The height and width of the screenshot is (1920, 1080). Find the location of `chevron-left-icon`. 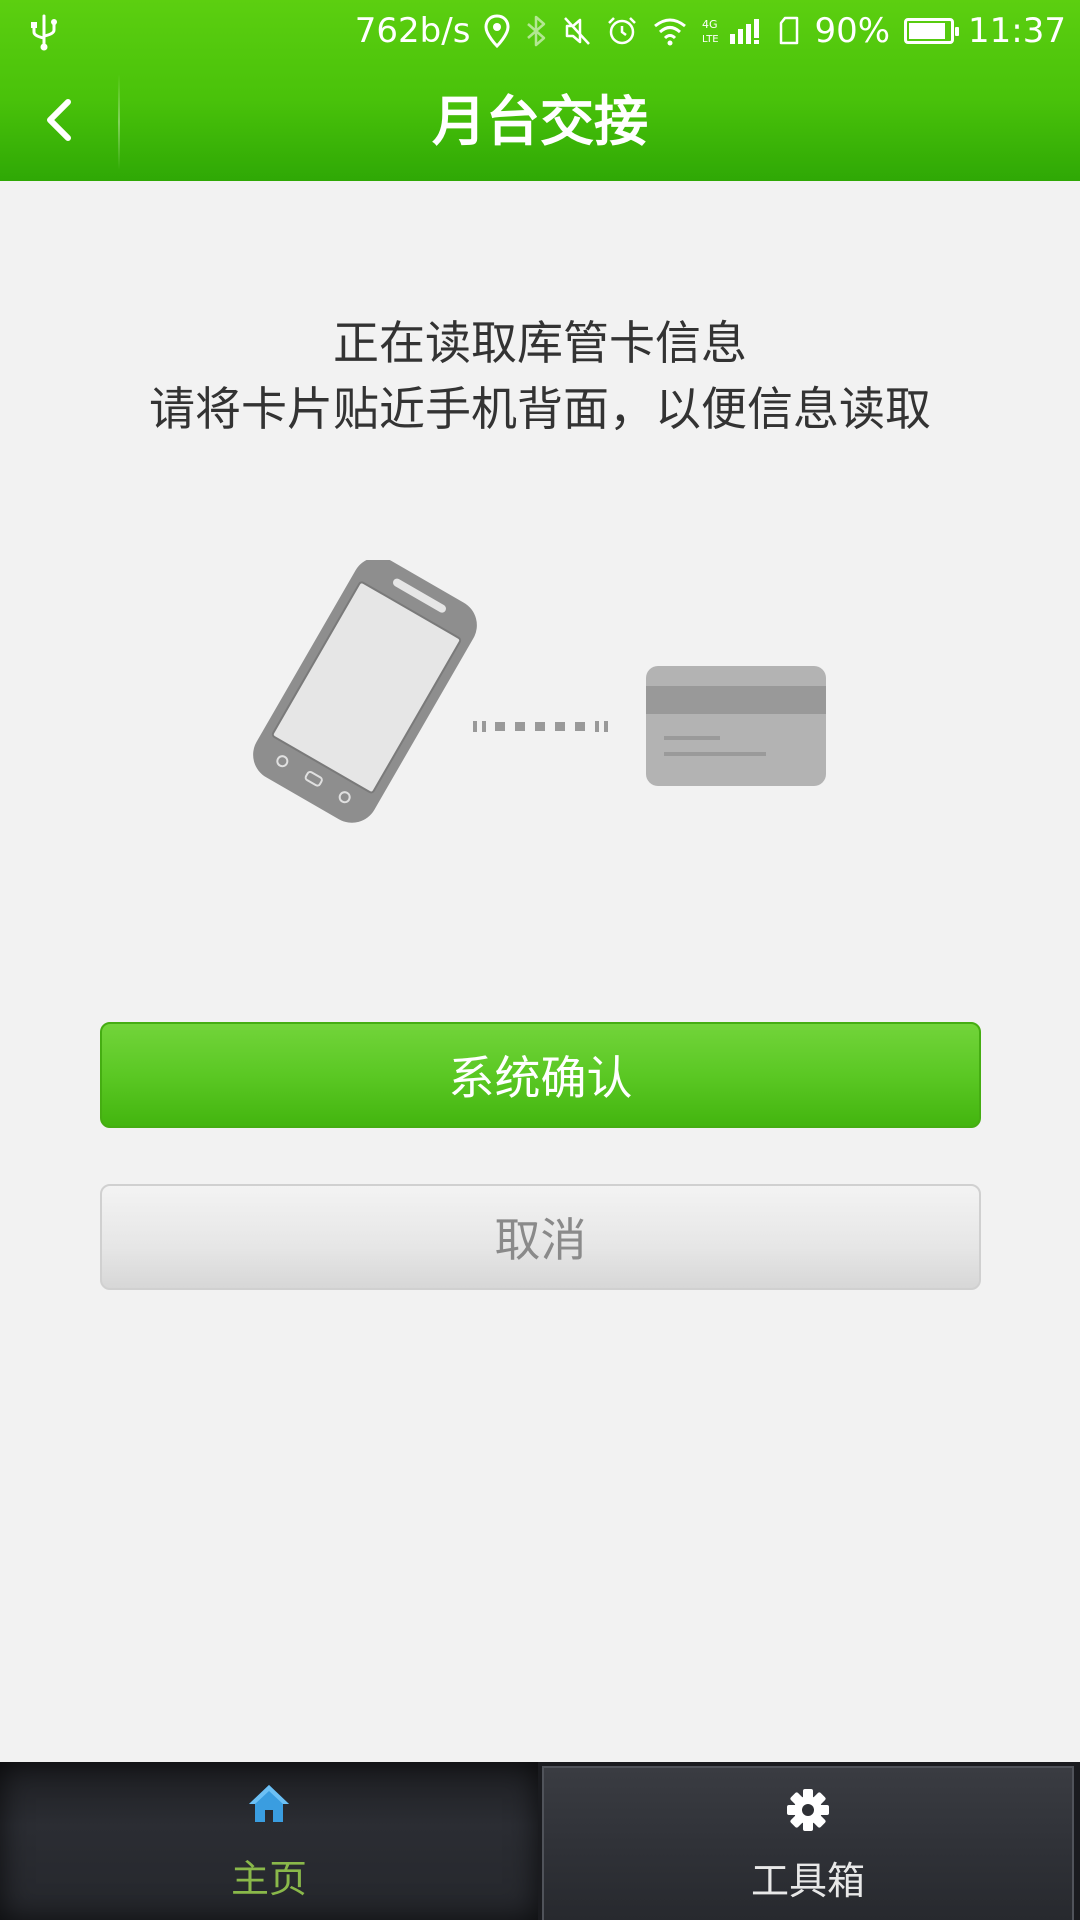

chevron-left-icon is located at coordinates (59, 122).